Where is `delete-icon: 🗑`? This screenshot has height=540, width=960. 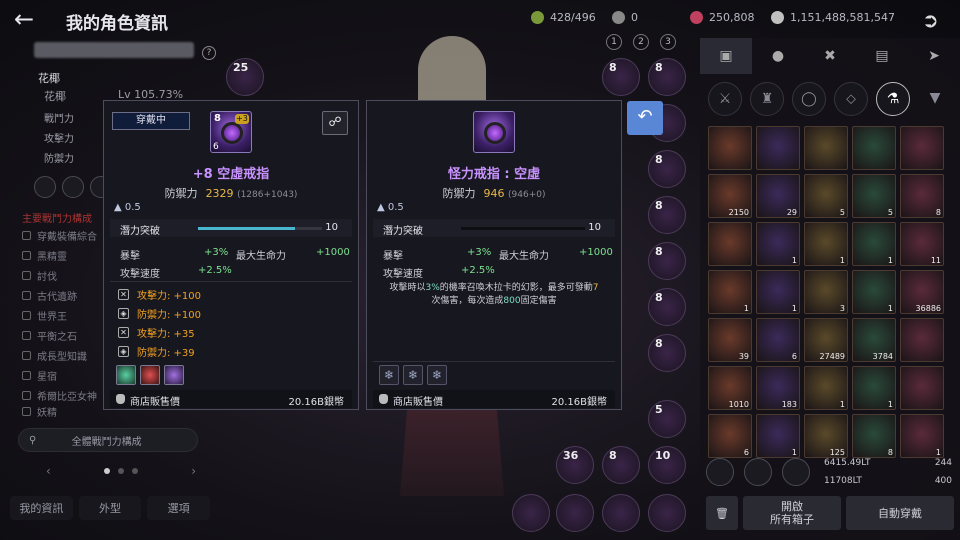 delete-icon: 🗑 is located at coordinates (722, 513).